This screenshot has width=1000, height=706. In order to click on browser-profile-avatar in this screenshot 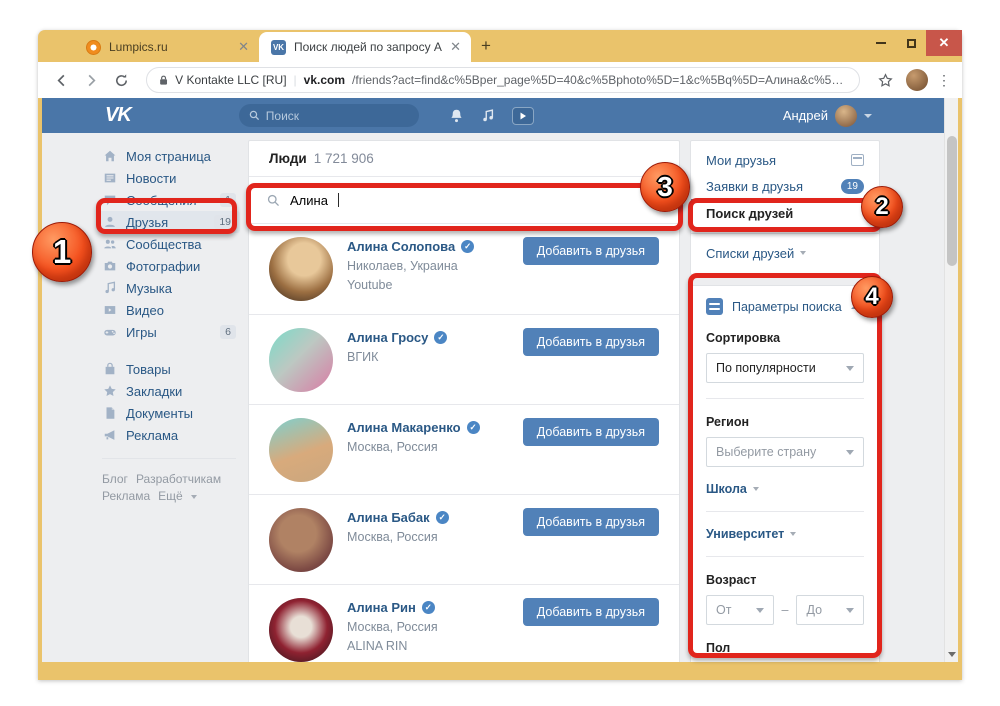, I will do `click(917, 80)`.